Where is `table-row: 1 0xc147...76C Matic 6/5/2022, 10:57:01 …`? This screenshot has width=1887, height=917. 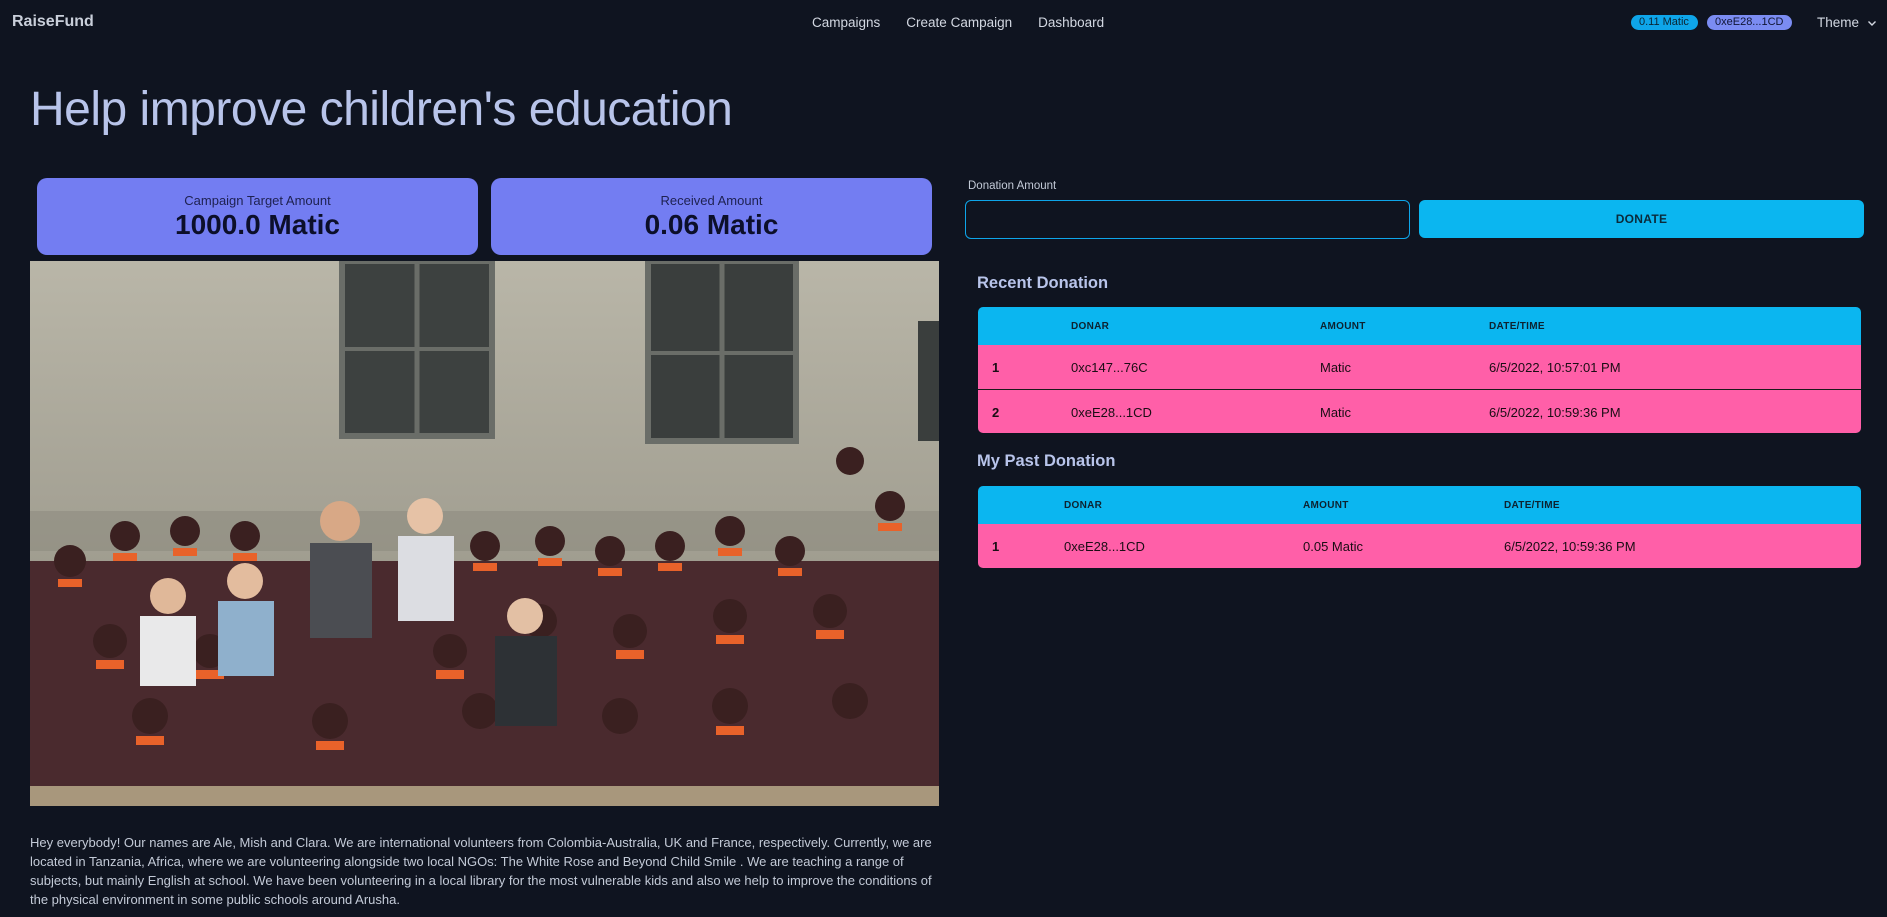 table-row: 1 0xc147...76C Matic 6/5/2022, 10:57:01 … is located at coordinates (1419, 367).